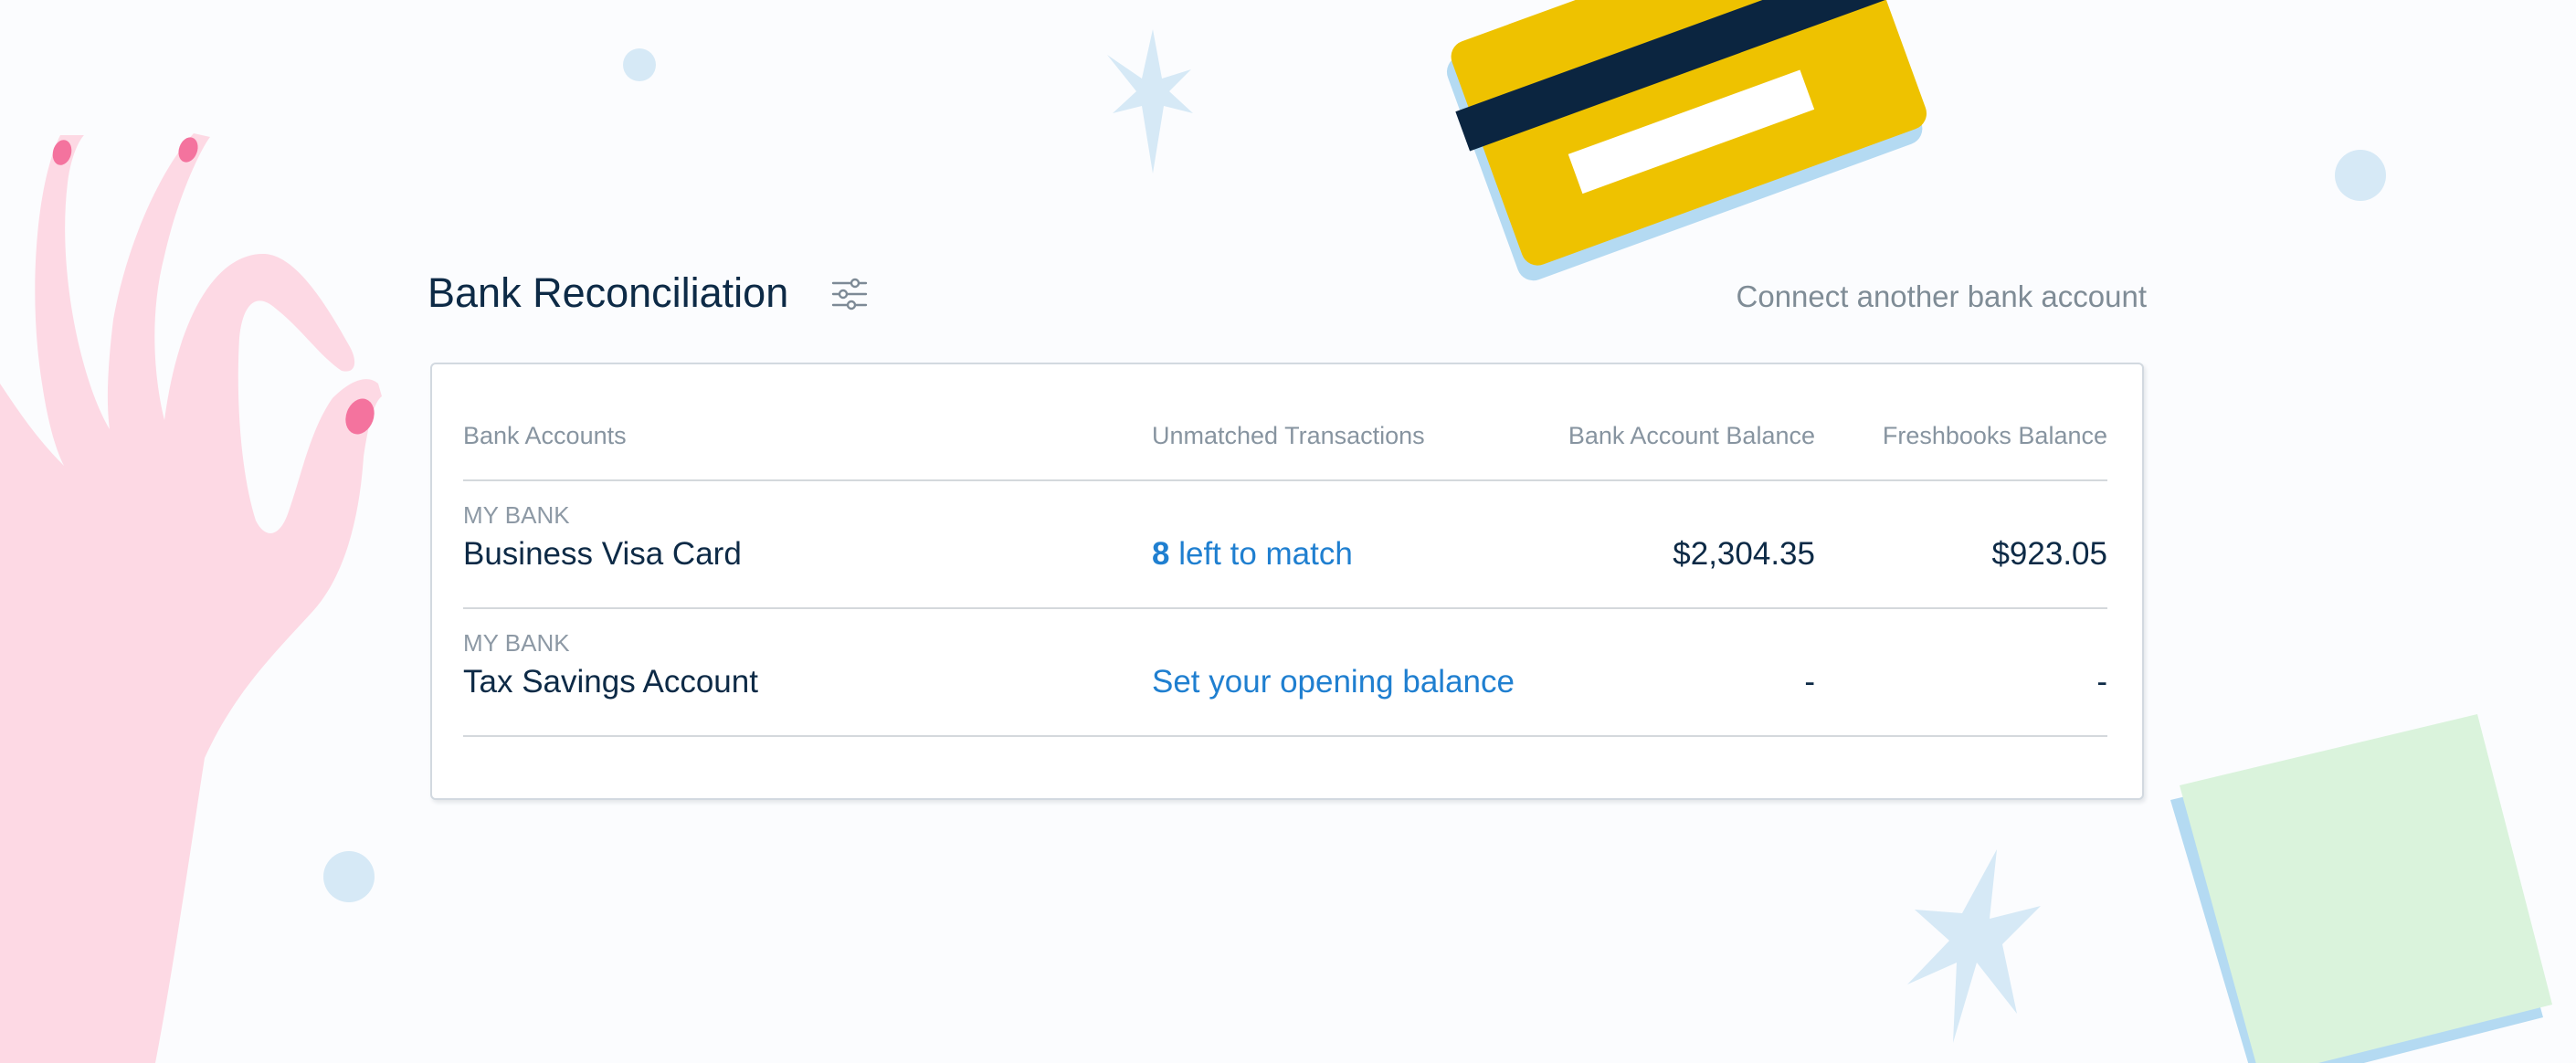  Describe the element at coordinates (1288, 435) in the screenshot. I see `column-header-unmatched-transactions: Unmatched Transactions` at that location.